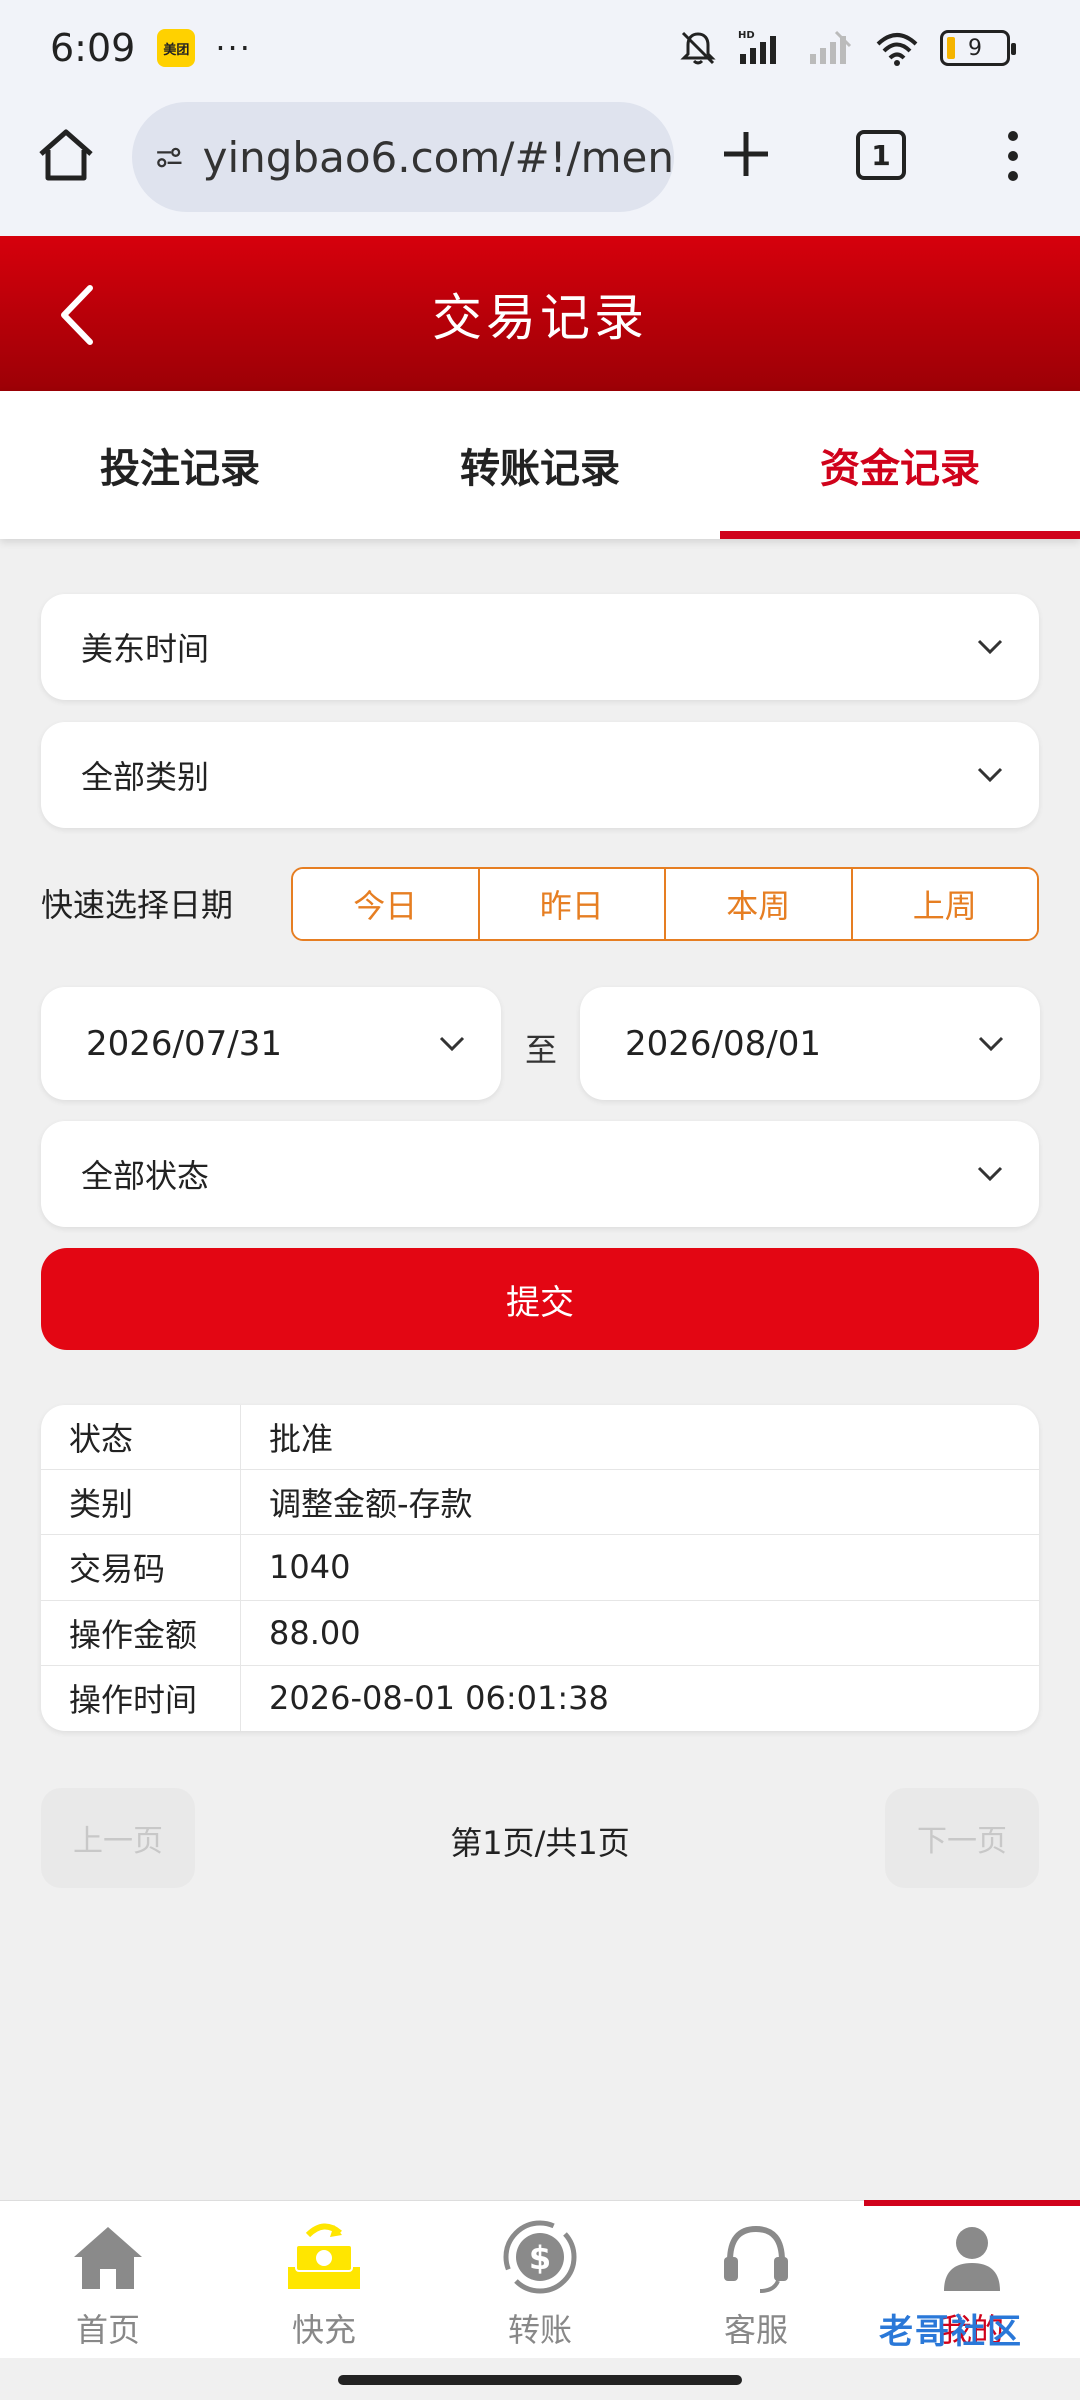 This screenshot has height=2400, width=1080. Describe the element at coordinates (572, 904) in the screenshot. I see `quick-yesterday-button: 昨日` at that location.